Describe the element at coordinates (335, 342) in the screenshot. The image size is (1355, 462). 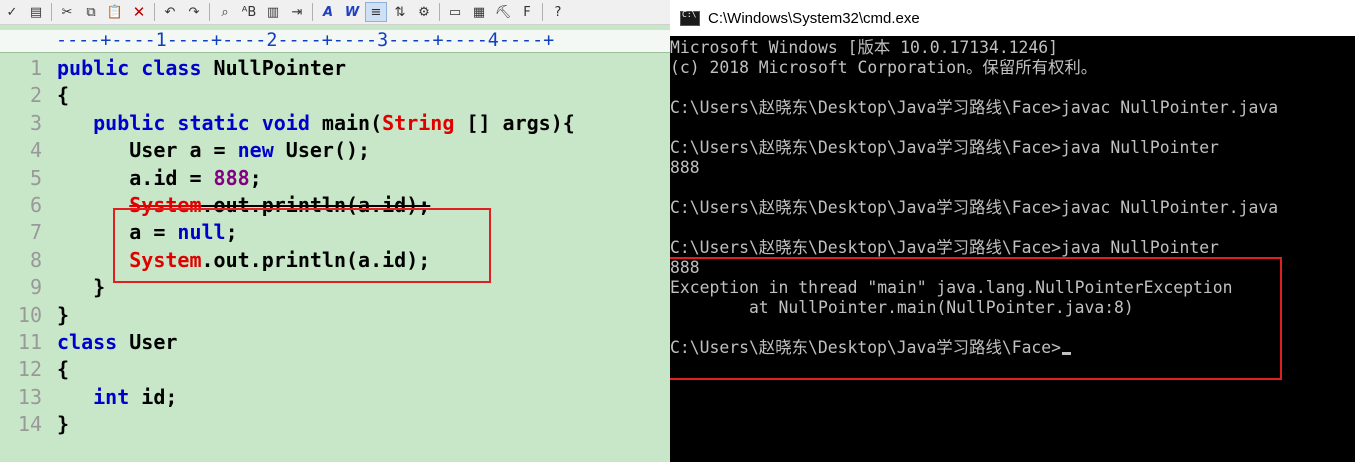
I see `code-line: 11 class User` at that location.